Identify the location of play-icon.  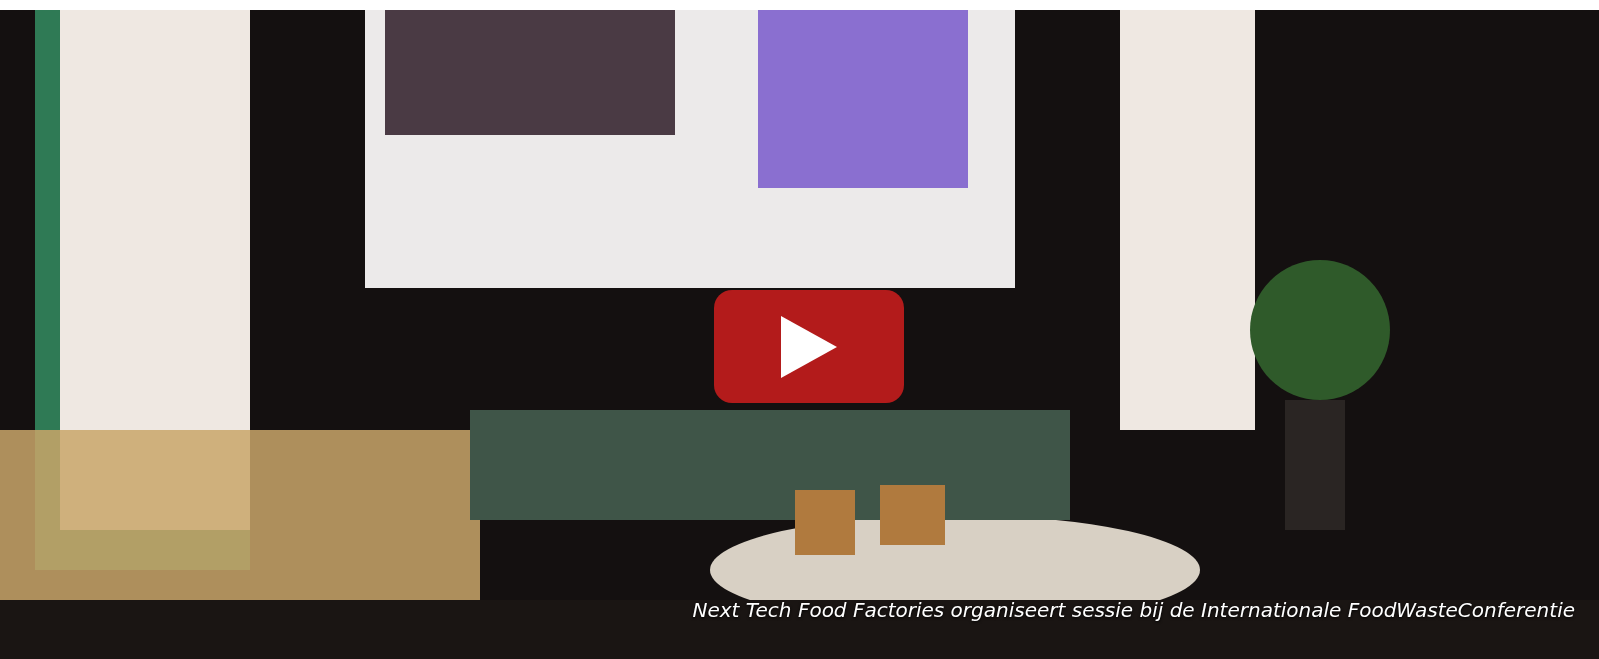
(809, 346).